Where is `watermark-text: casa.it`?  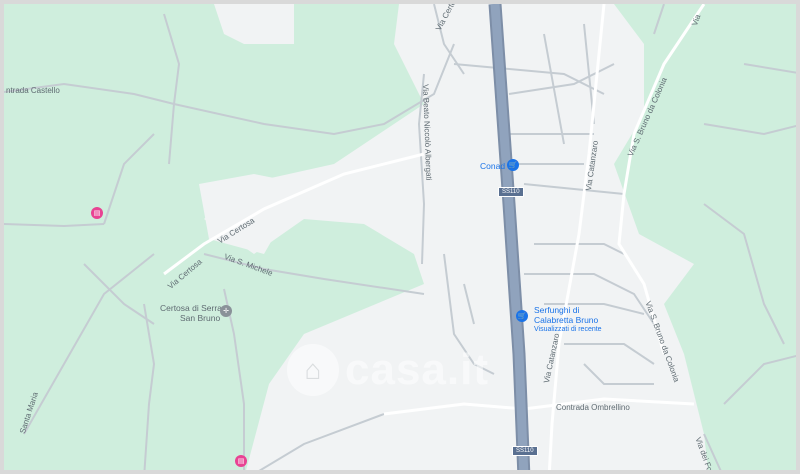
watermark-text: casa.it is located at coordinates (417, 369).